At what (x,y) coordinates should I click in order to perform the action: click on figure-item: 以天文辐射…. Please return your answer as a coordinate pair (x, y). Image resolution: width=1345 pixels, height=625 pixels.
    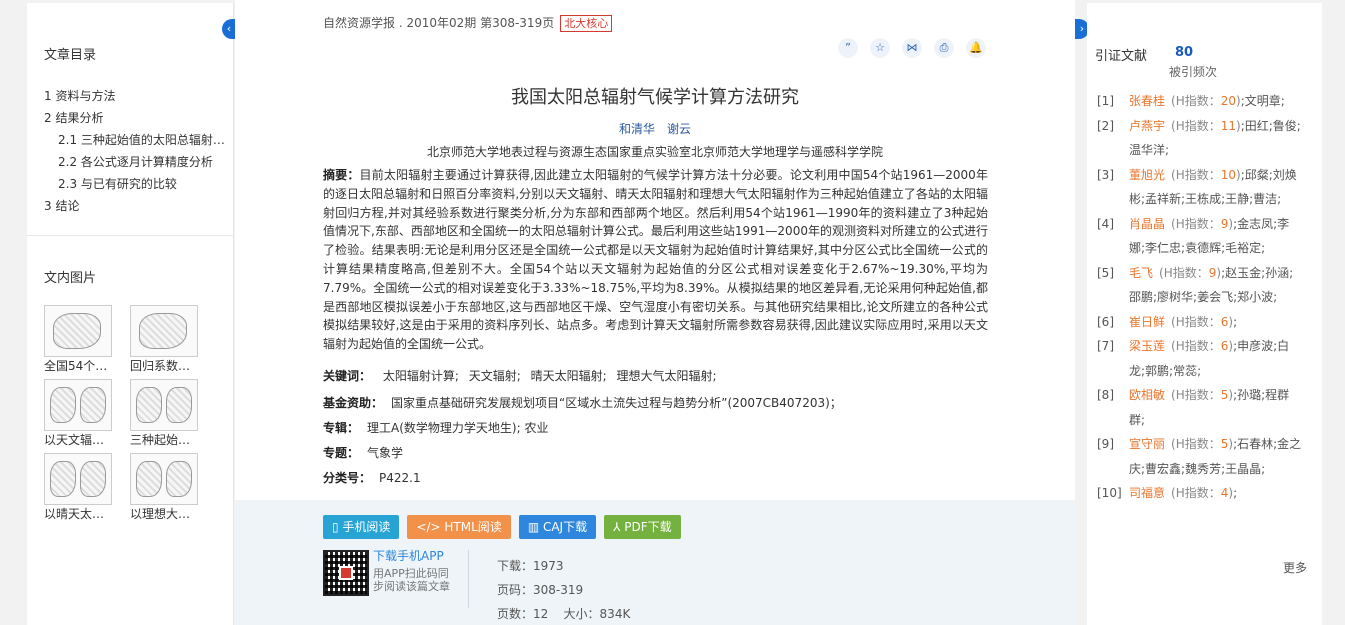
    Looking at the image, I should click on (79, 416).